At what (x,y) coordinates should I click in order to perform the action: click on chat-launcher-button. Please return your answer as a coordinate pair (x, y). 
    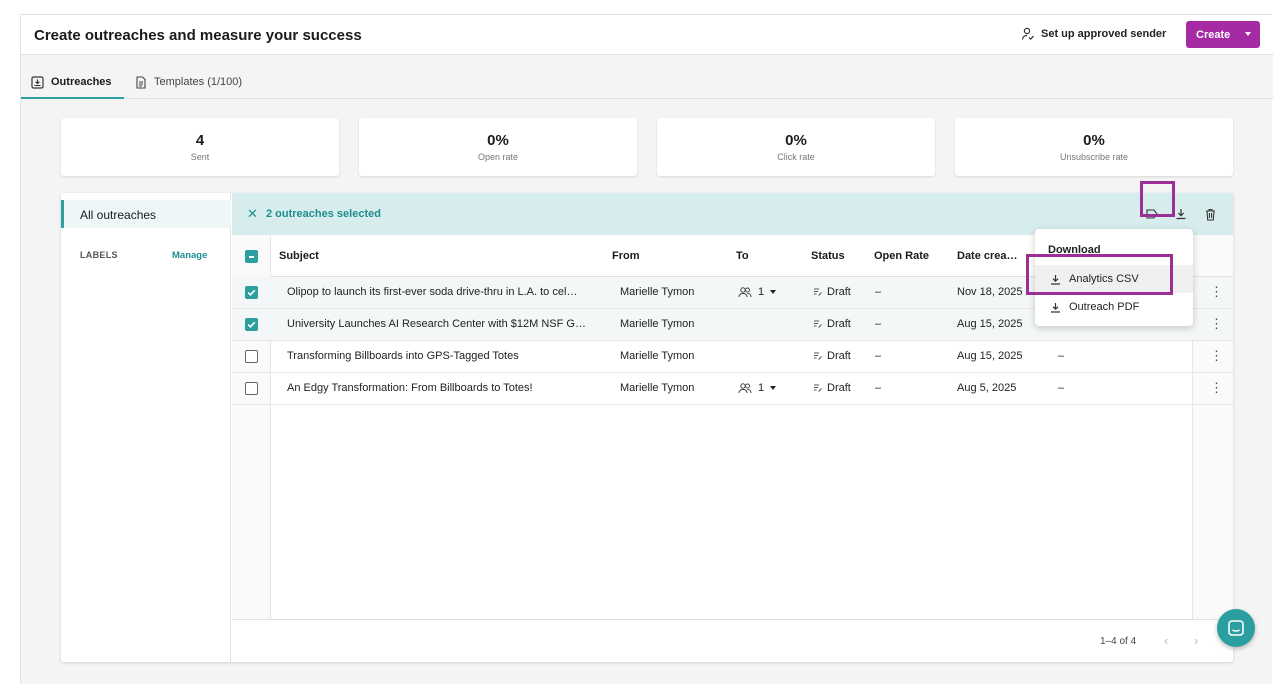
    Looking at the image, I should click on (1236, 628).